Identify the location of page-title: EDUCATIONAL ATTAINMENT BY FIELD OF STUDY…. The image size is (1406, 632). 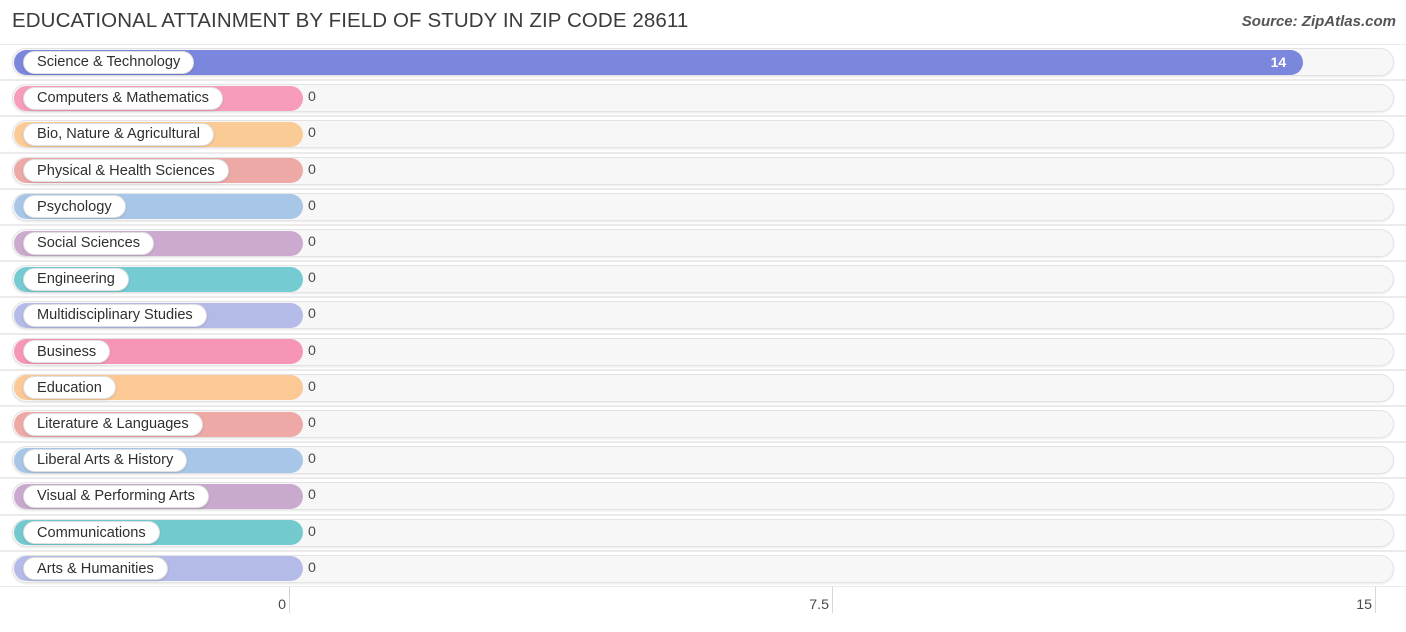
(350, 20).